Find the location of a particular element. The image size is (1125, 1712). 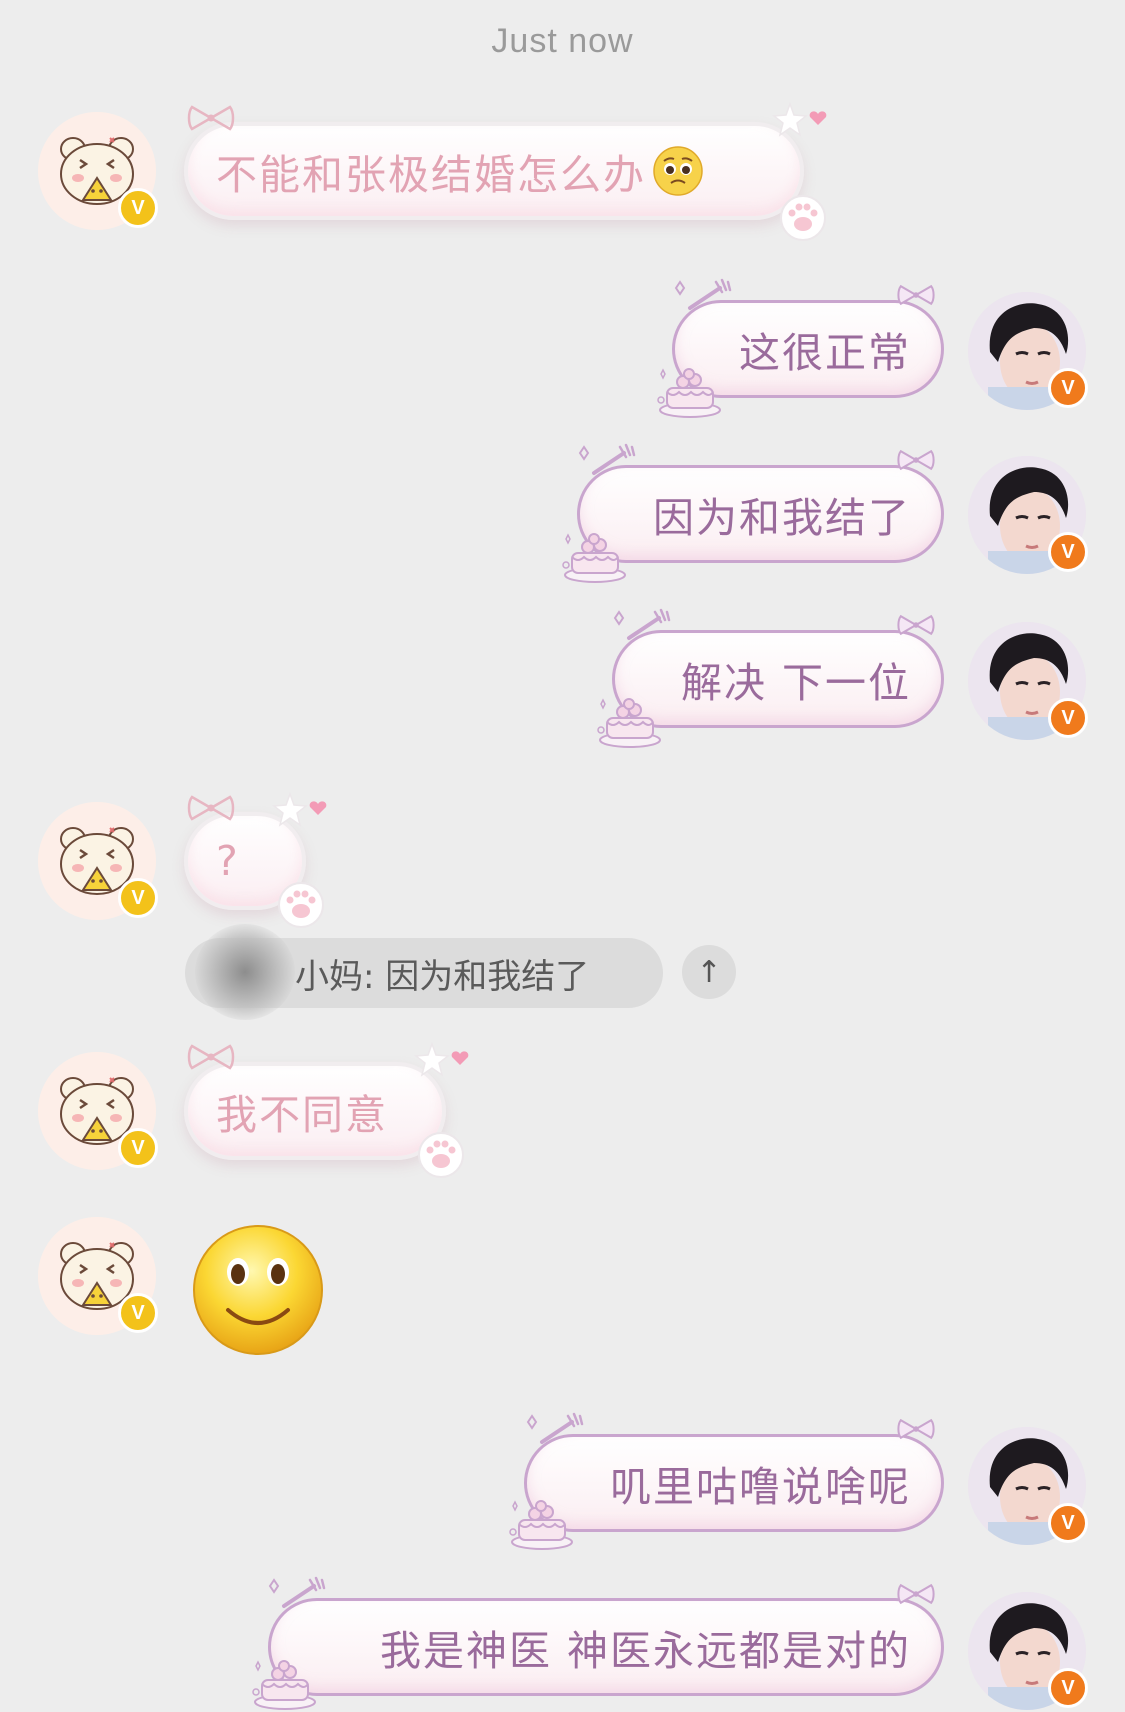

message-bubble: 解决 下一位 is located at coordinates (778, 679).